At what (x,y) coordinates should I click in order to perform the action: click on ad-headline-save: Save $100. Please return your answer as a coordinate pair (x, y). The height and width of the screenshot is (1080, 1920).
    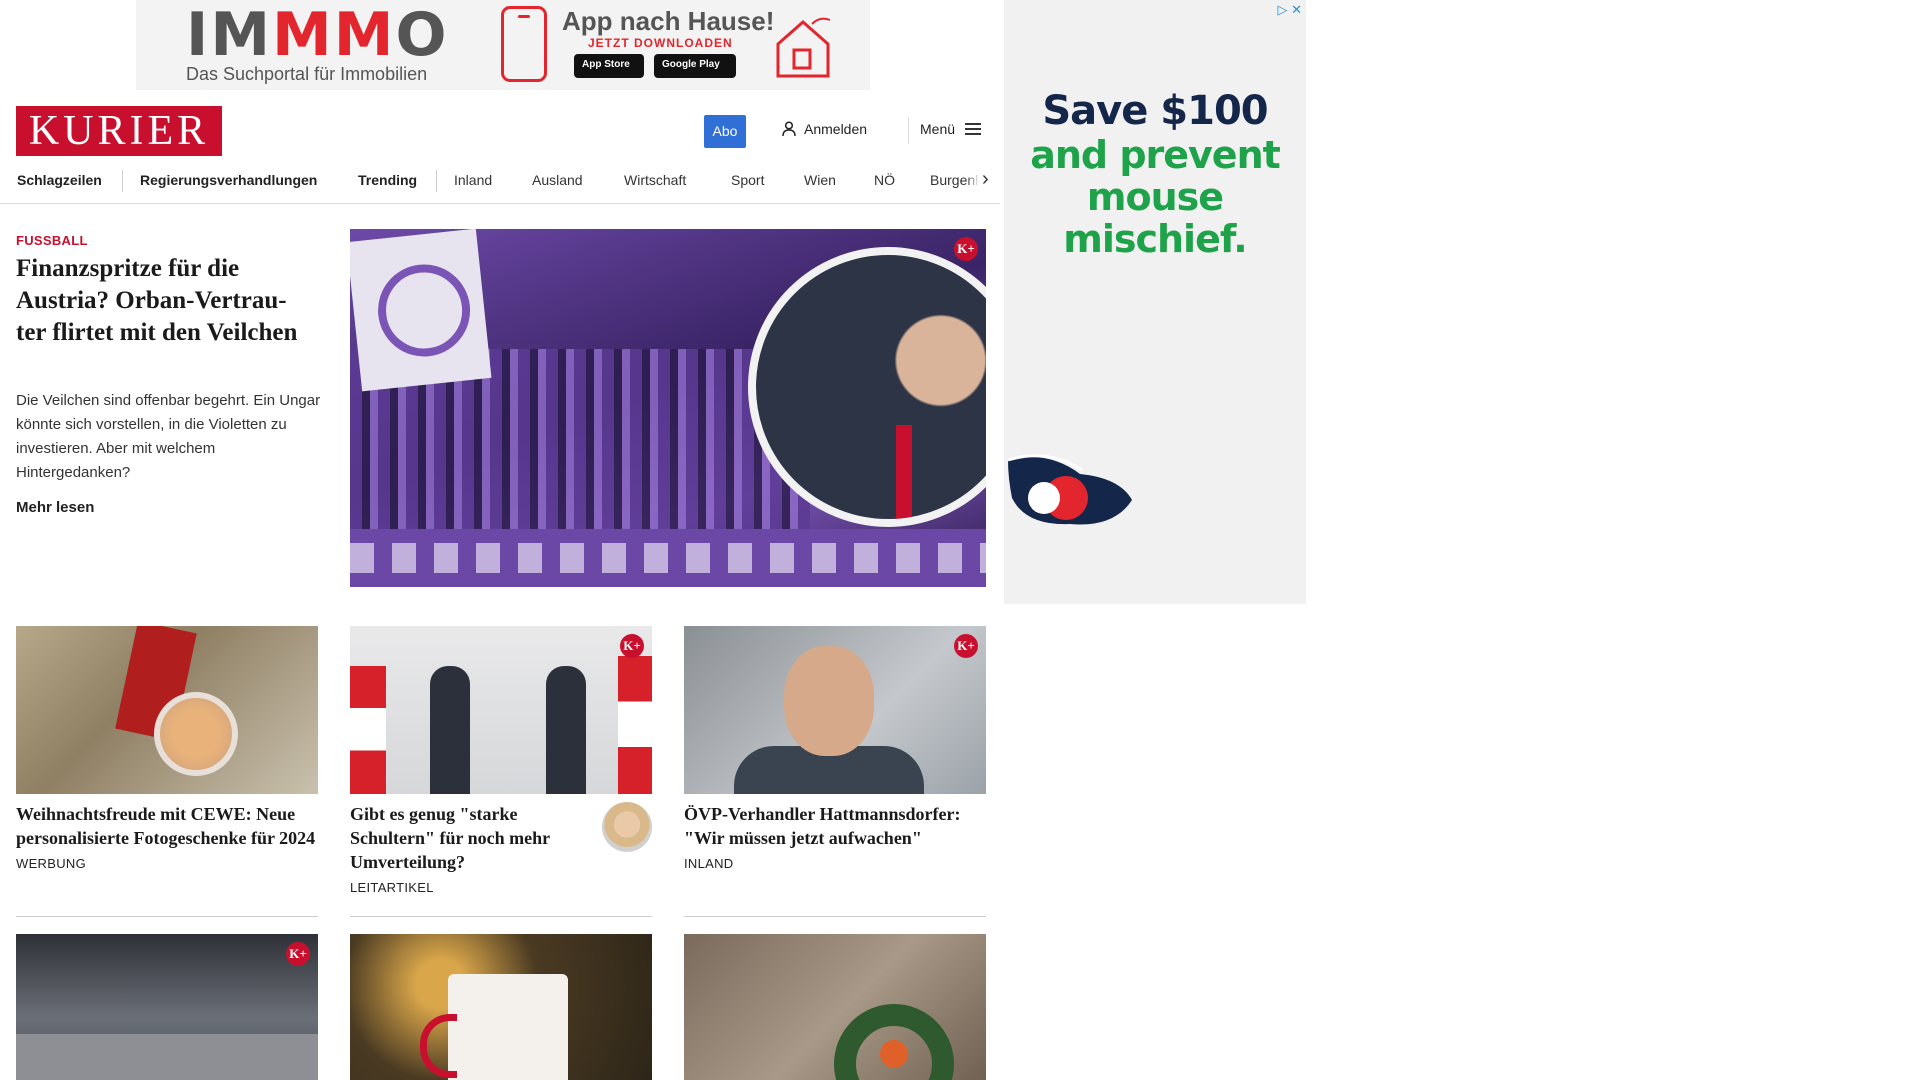
    Looking at the image, I should click on (1155, 111).